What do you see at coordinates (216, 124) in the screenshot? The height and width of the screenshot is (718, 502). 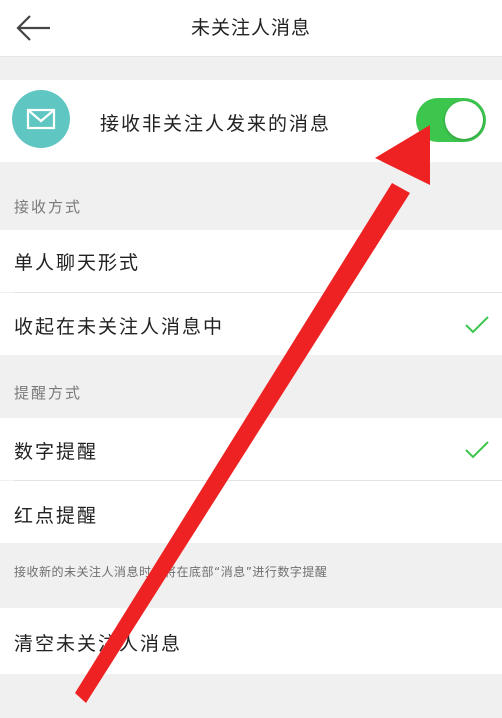 I see `receive-toggle-label: 接收非关注人发来的消息` at bounding box center [216, 124].